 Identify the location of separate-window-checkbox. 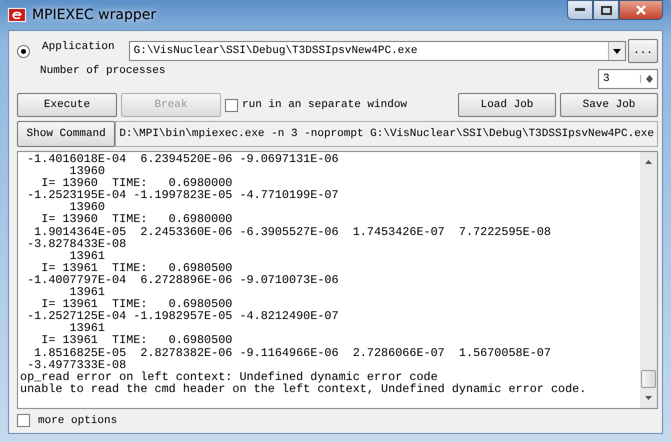
(231, 105).